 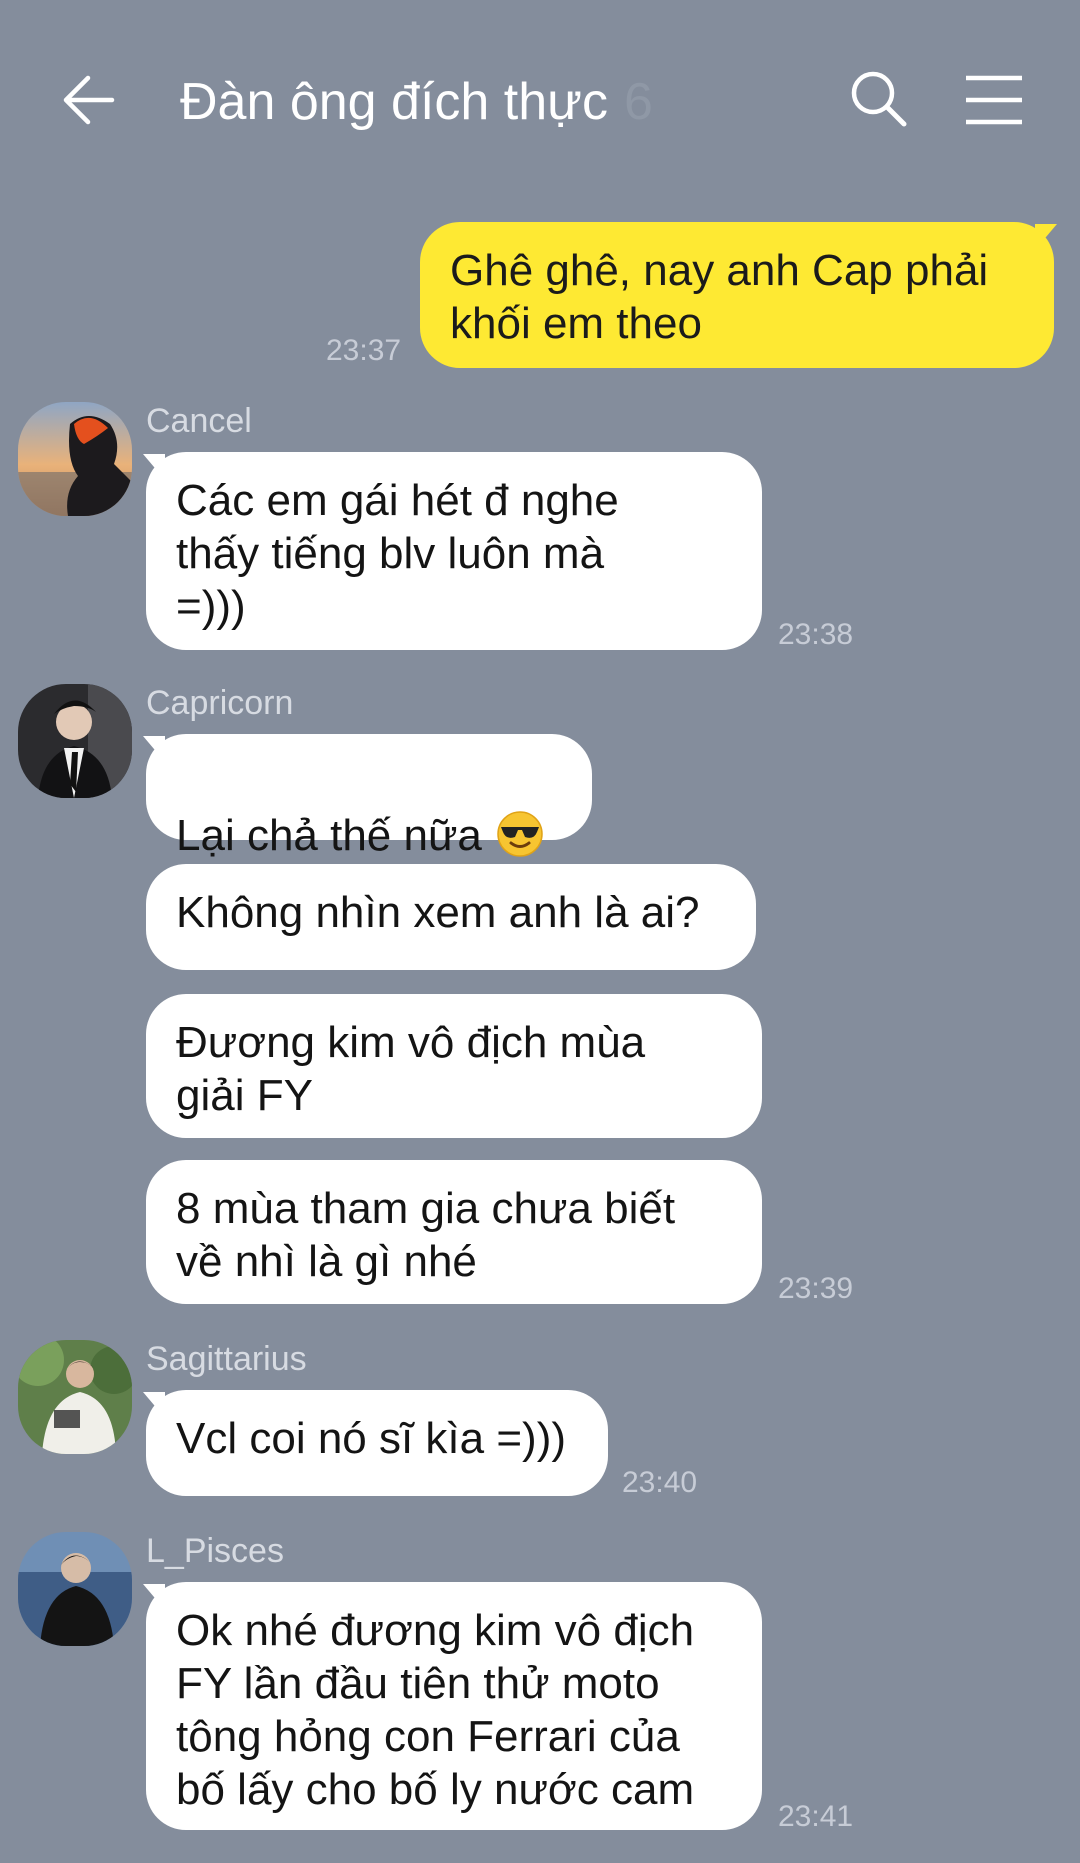 I want to click on outgoing-message-bubble: Ghê ghê, nay anh Cap phải khối em theo, so click(x=737, y=295).